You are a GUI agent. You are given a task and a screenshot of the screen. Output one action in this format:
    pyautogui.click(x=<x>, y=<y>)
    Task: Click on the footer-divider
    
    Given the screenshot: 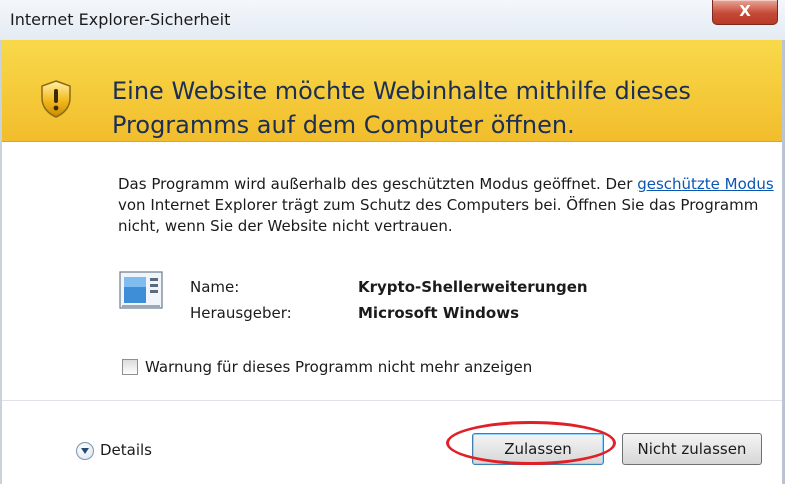 What is the action you would take?
    pyautogui.click(x=392, y=400)
    